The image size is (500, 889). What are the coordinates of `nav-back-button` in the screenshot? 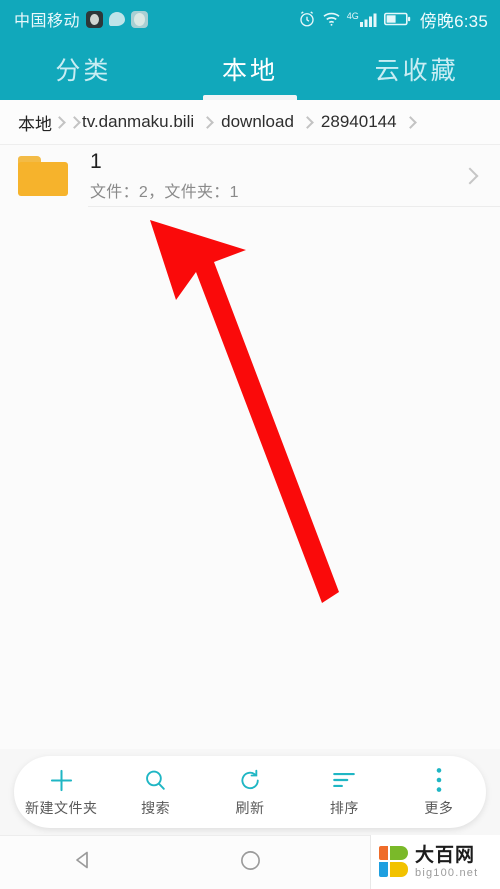 It's located at (83, 862).